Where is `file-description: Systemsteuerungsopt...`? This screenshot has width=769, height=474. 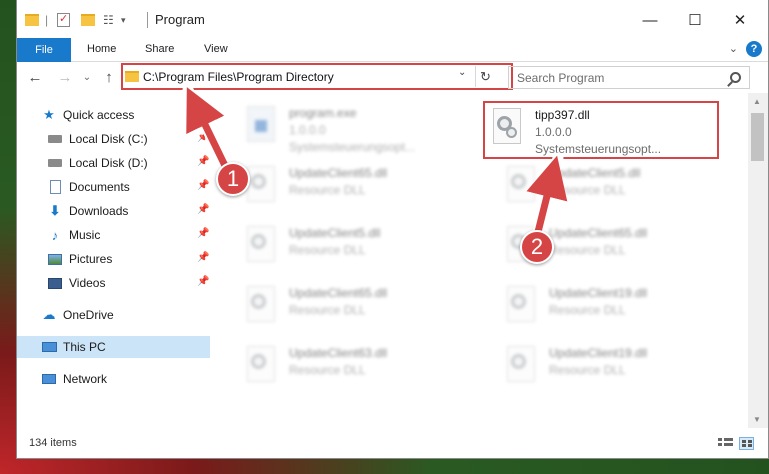
file-description: Systemsteuerungsopt... is located at coordinates (352, 147).